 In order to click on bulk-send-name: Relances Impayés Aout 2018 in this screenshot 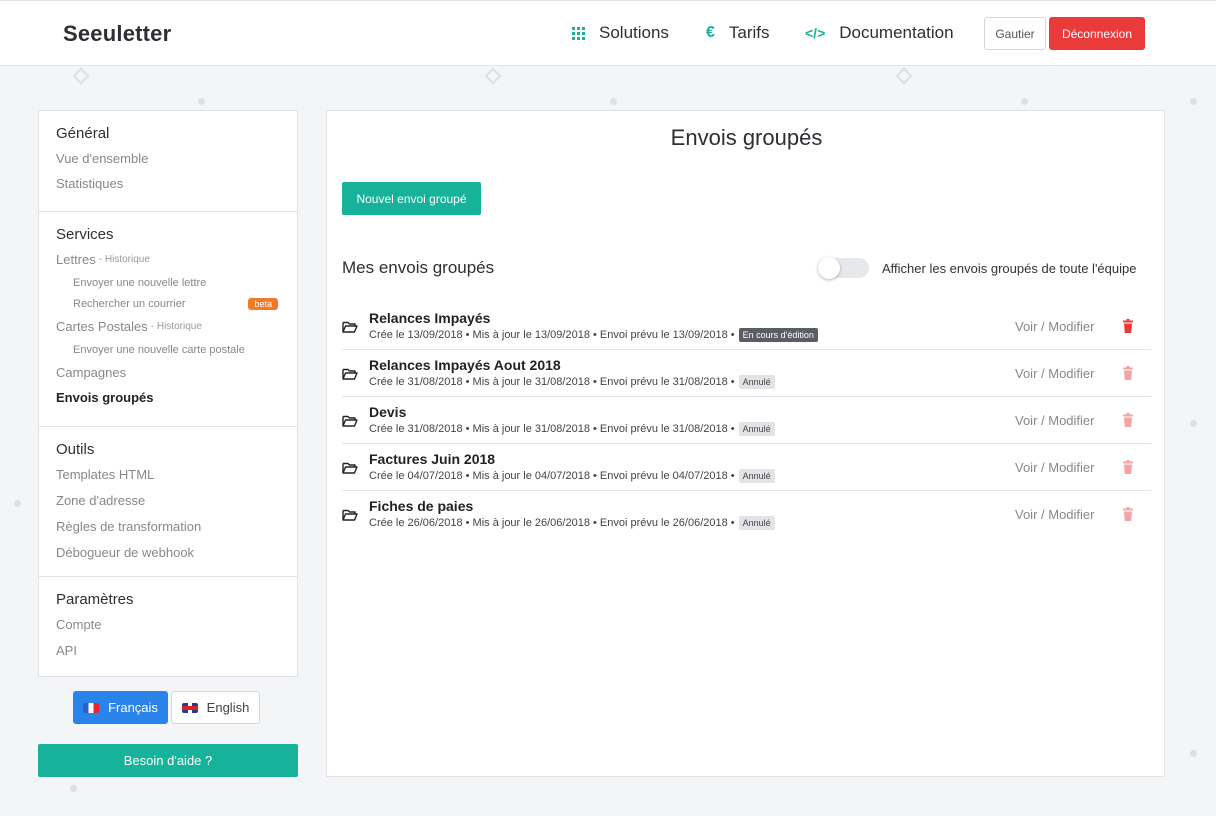, I will do `click(465, 365)`.